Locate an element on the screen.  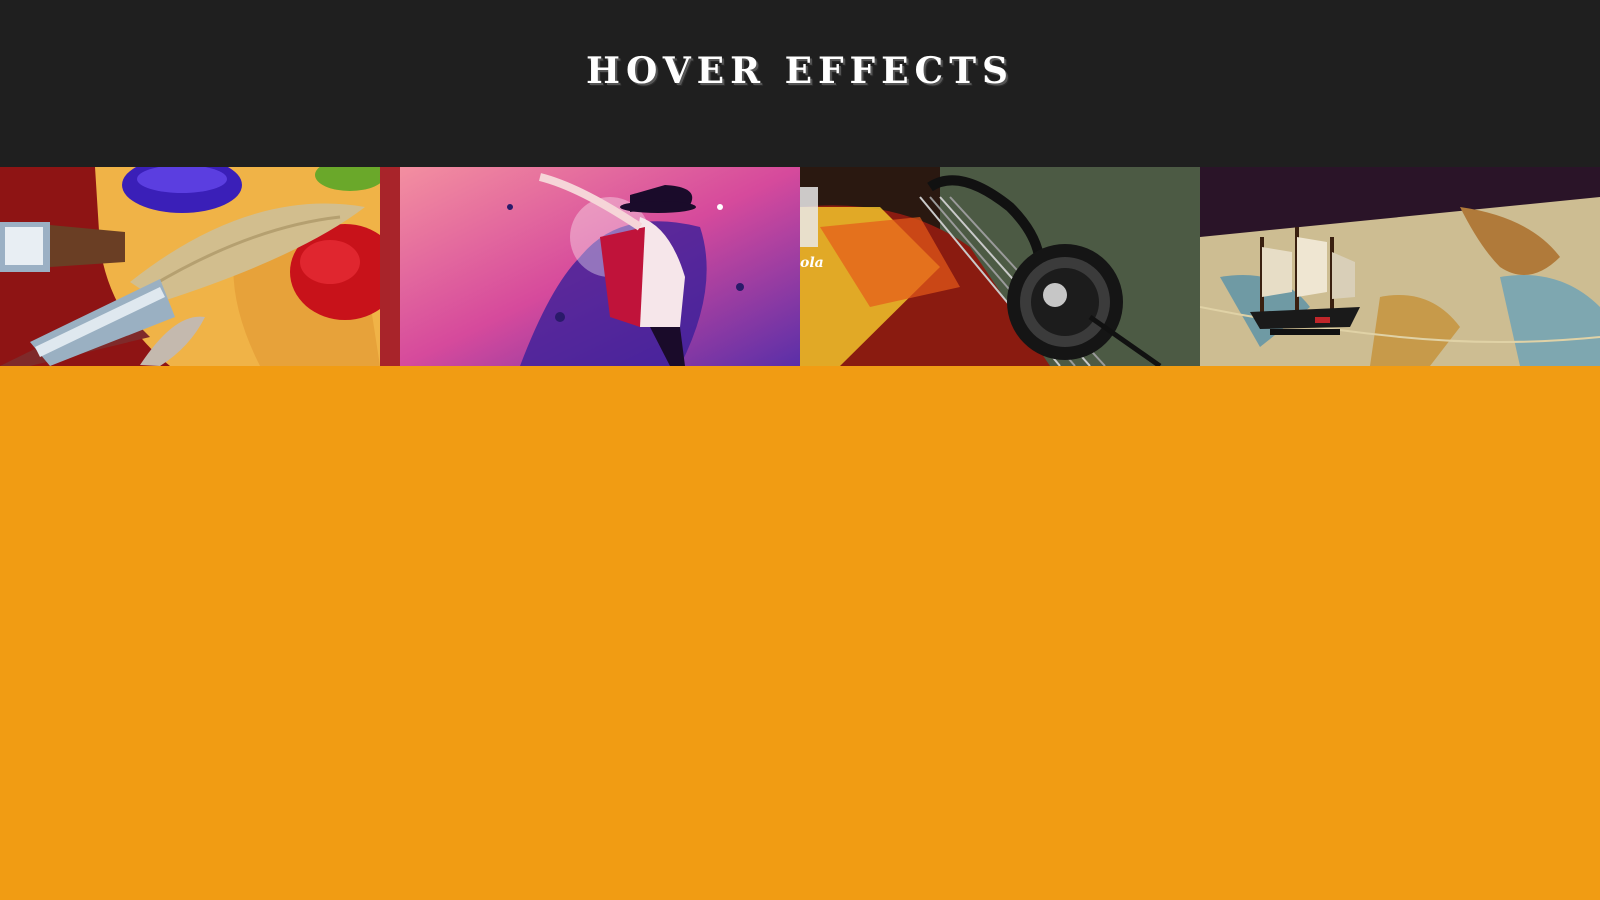
gallery-tile-paint-palette is located at coordinates (200, 266).